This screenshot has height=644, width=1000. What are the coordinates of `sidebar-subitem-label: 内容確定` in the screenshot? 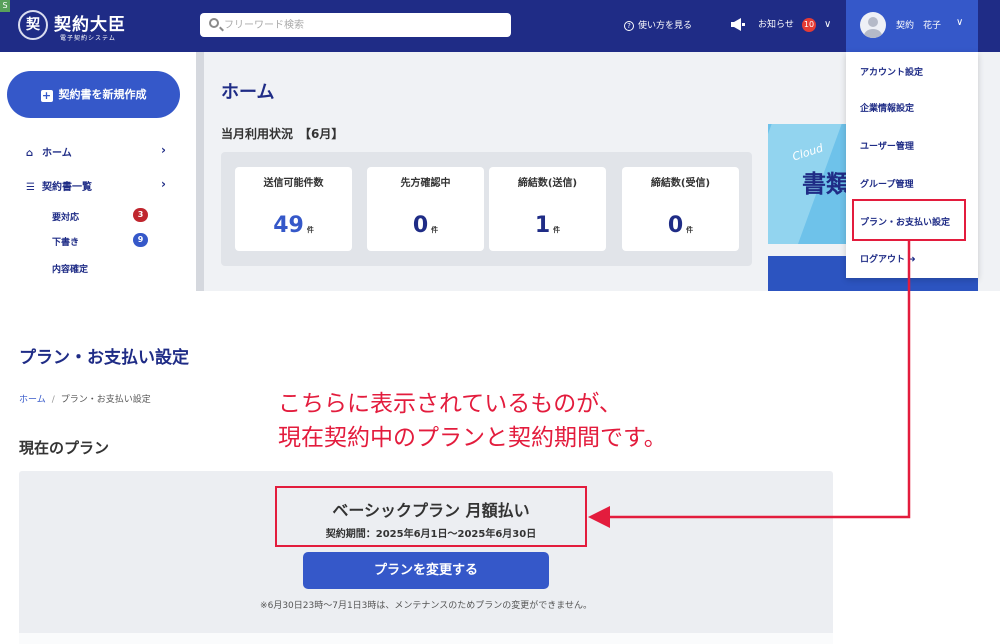 It's located at (70, 270).